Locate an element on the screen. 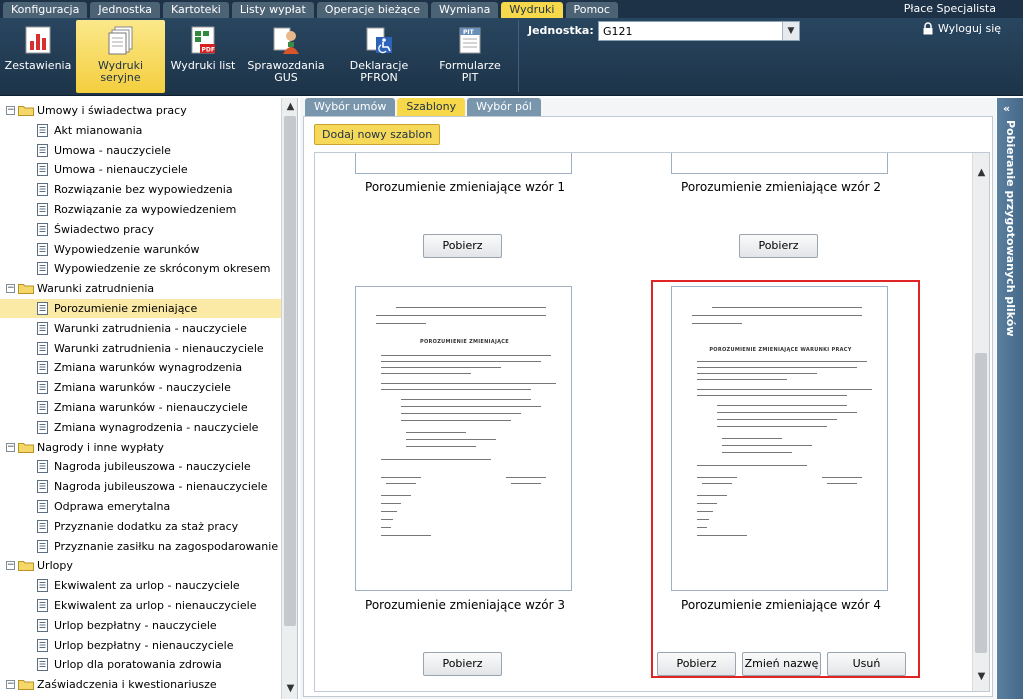  tree-item: Zmiana wynagrodzenia - nauczyciele is located at coordinates (140, 427).